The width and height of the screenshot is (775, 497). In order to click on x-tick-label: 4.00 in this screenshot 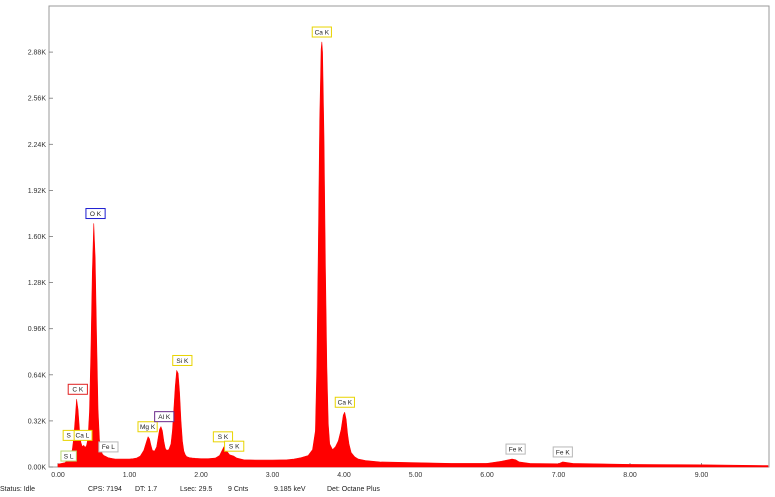, I will do `click(344, 475)`.